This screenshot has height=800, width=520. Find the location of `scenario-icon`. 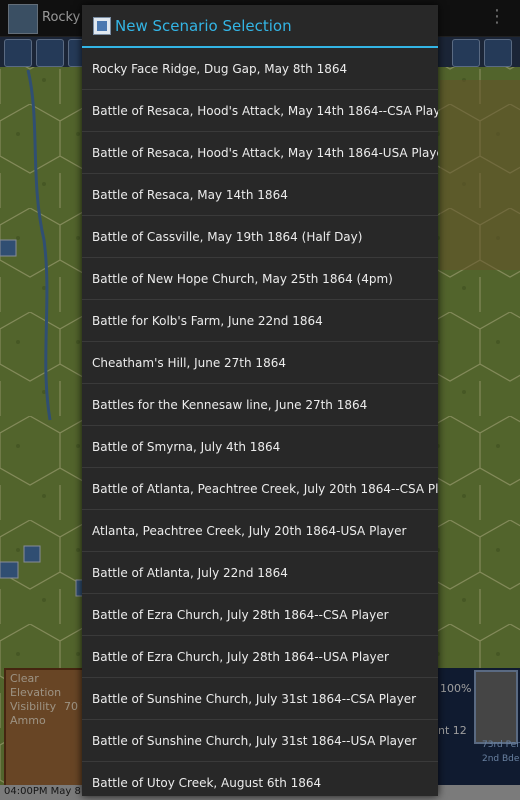

scenario-icon is located at coordinates (102, 26).